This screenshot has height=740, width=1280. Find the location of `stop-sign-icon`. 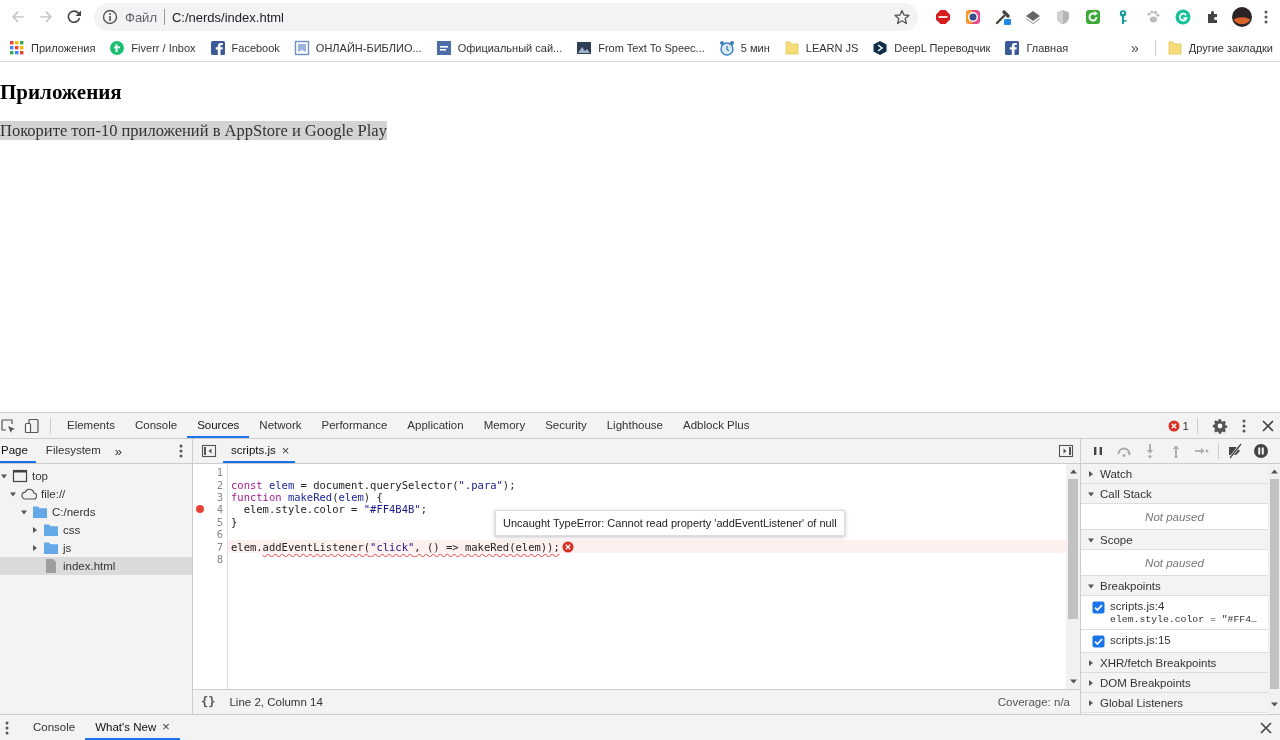

stop-sign-icon is located at coordinates (943, 17).